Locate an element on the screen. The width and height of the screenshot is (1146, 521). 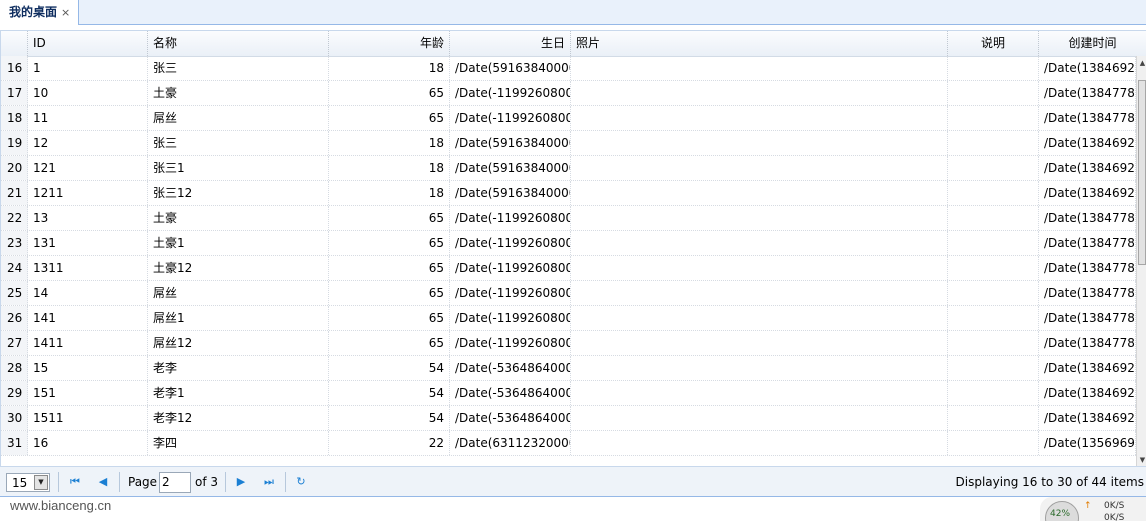
page-count-label: of 3 is located at coordinates (207, 482).